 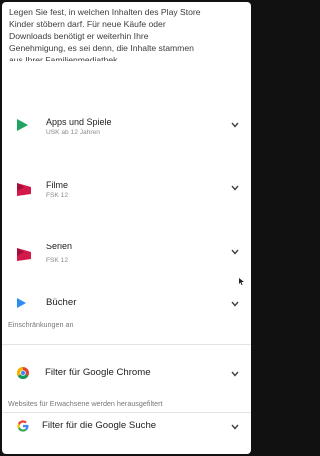 I want to click on series-rating: FSK 12, so click(x=57, y=260).